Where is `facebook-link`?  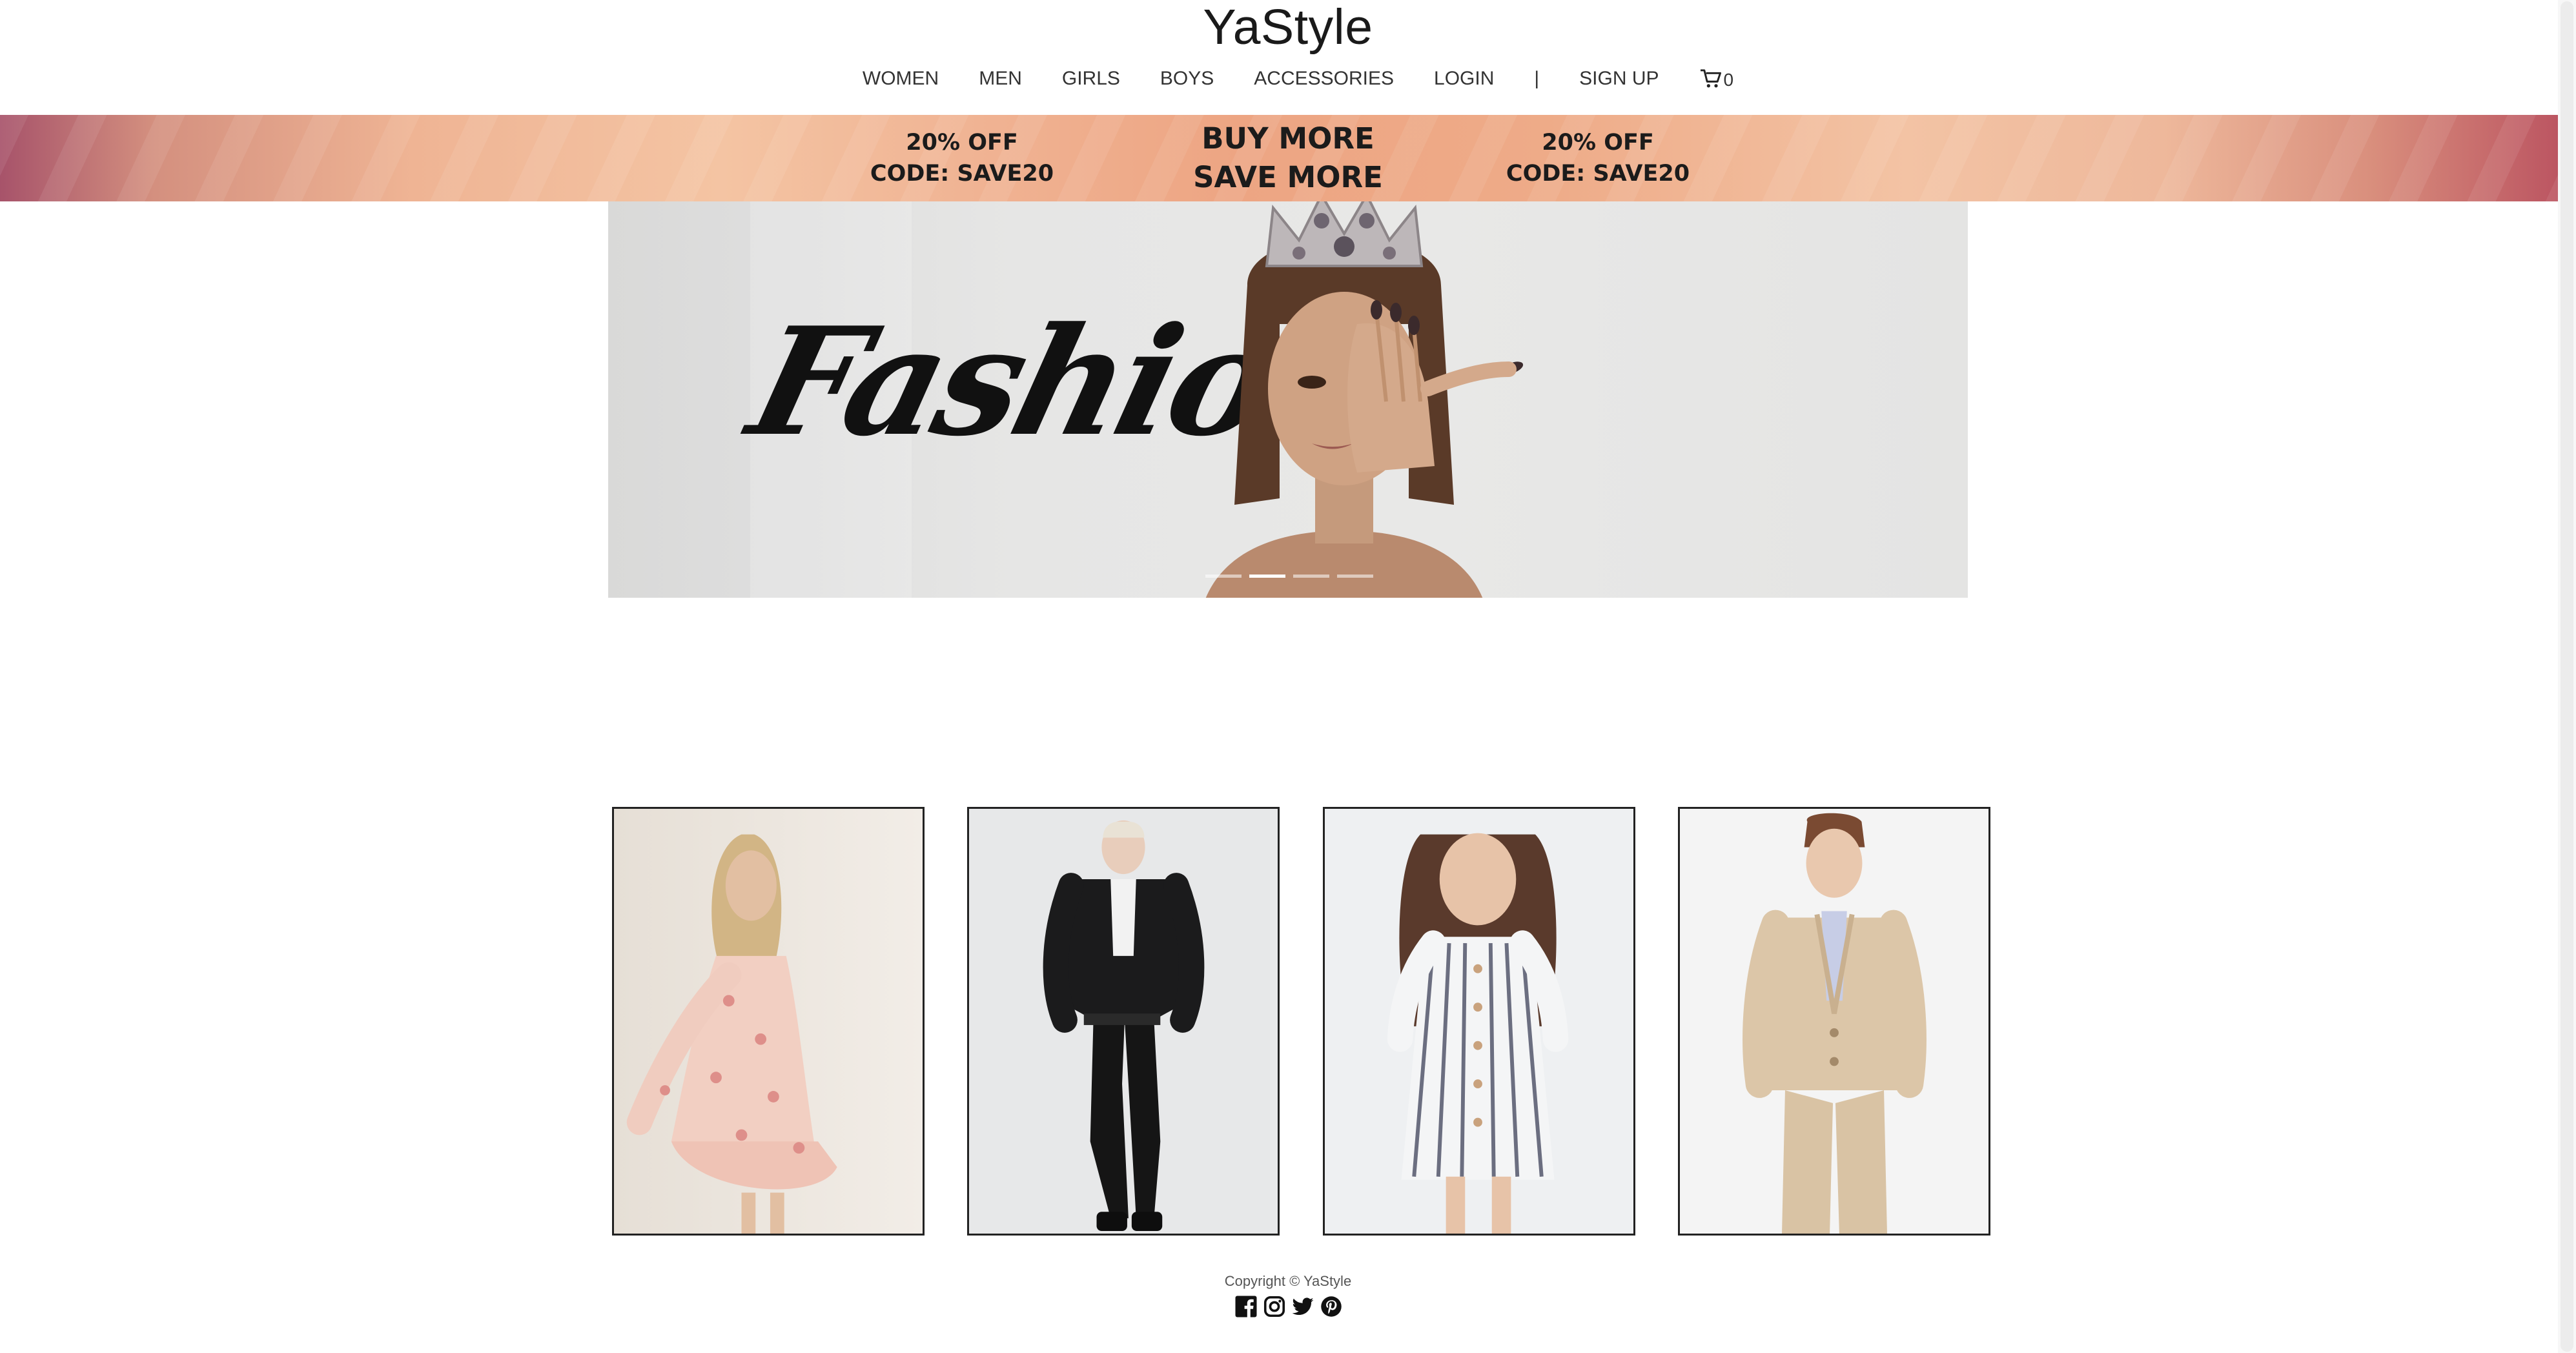 facebook-link is located at coordinates (1246, 1306).